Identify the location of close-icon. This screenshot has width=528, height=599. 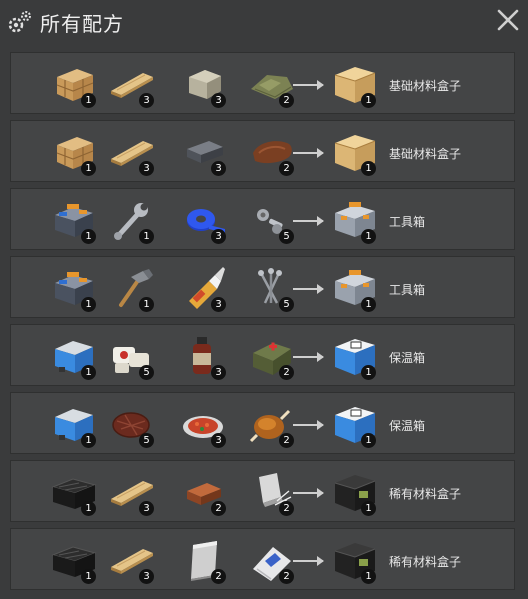
(508, 20).